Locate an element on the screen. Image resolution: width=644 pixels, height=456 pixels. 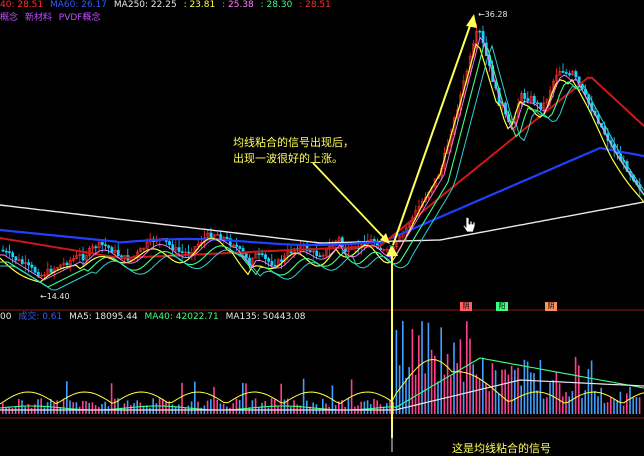
high-price-arrow: ← is located at coordinates (481, 14).